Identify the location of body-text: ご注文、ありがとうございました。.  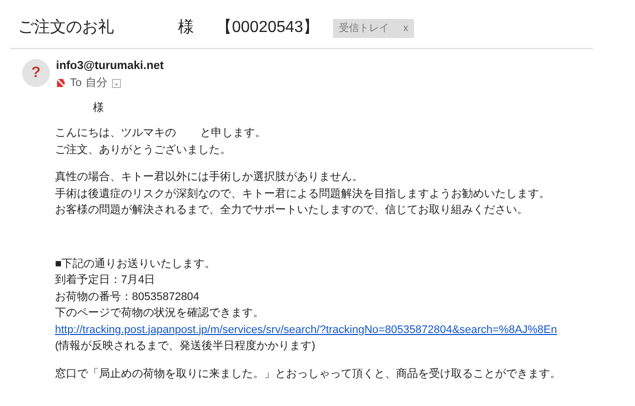
(143, 150).